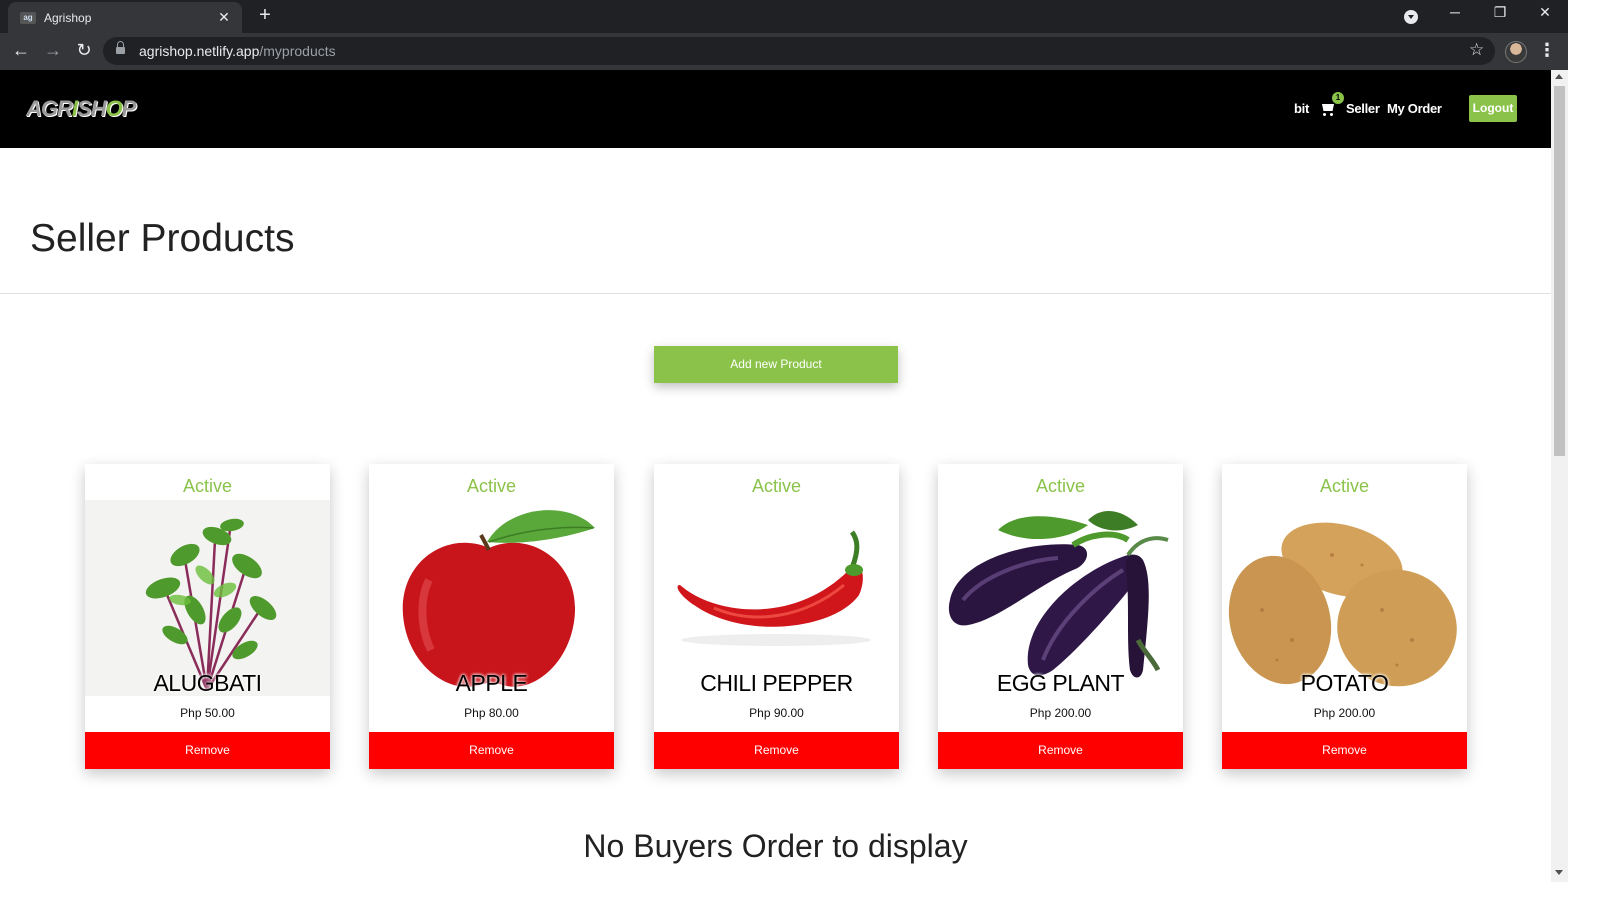  What do you see at coordinates (53, 50) in the screenshot?
I see `forward-icon: →` at bounding box center [53, 50].